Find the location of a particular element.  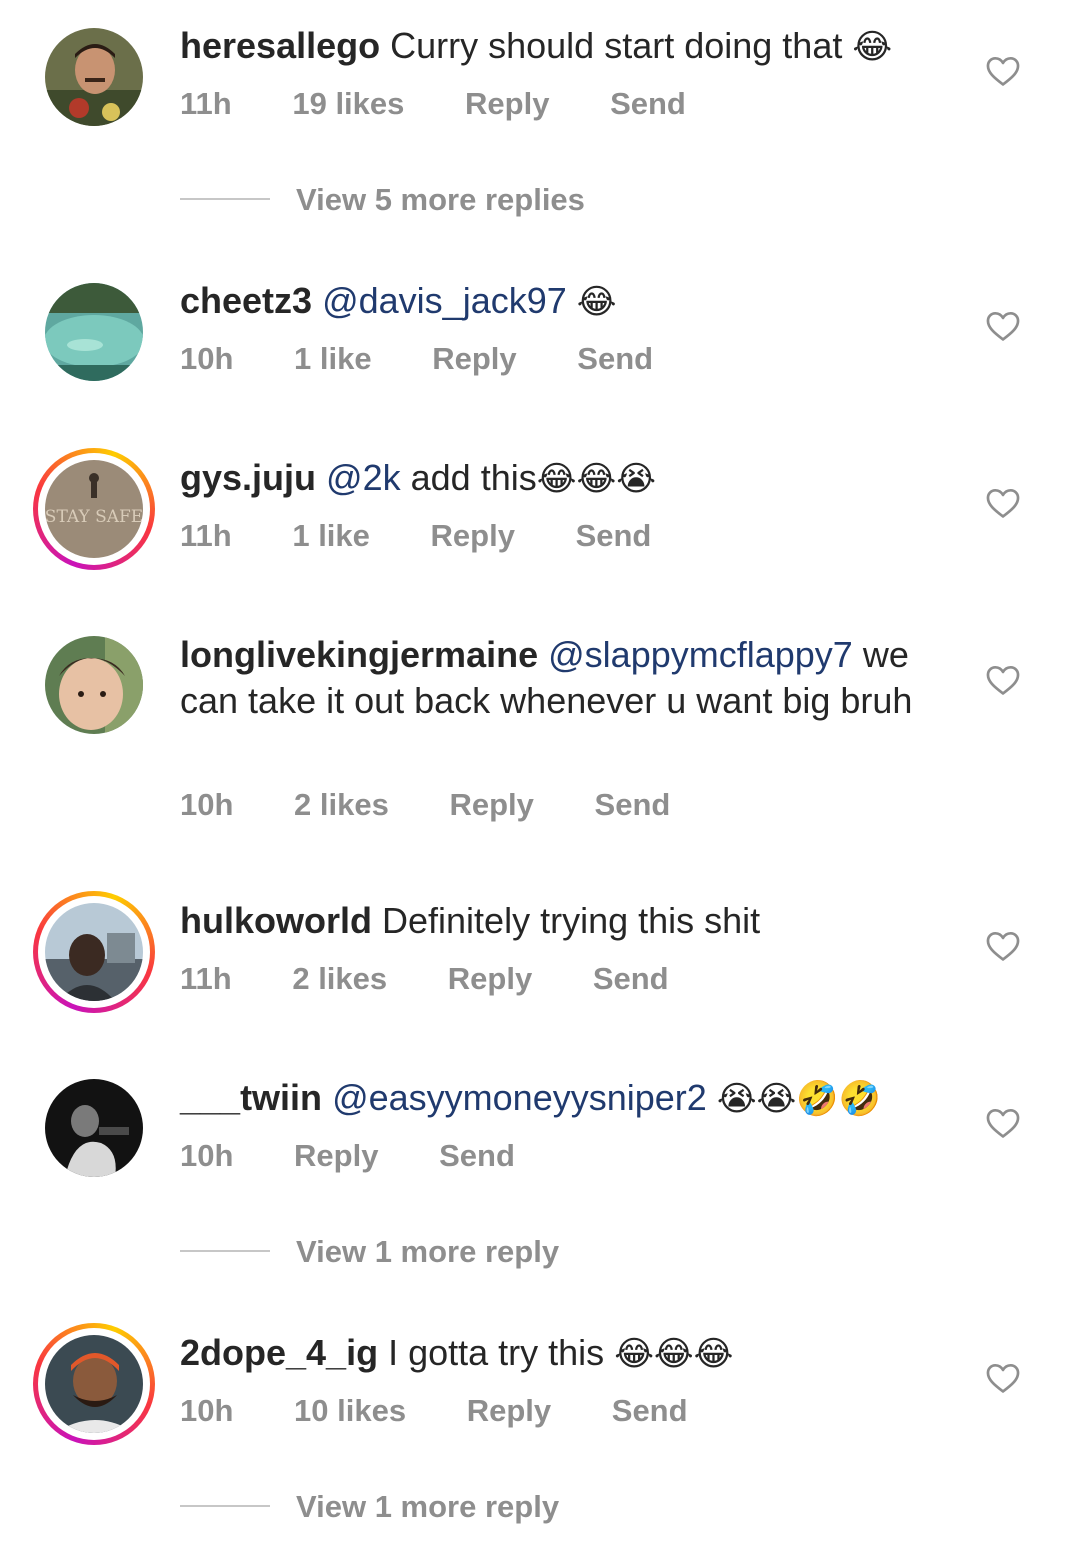

avatar-text: STAY SAFE is located at coordinates (94, 517).